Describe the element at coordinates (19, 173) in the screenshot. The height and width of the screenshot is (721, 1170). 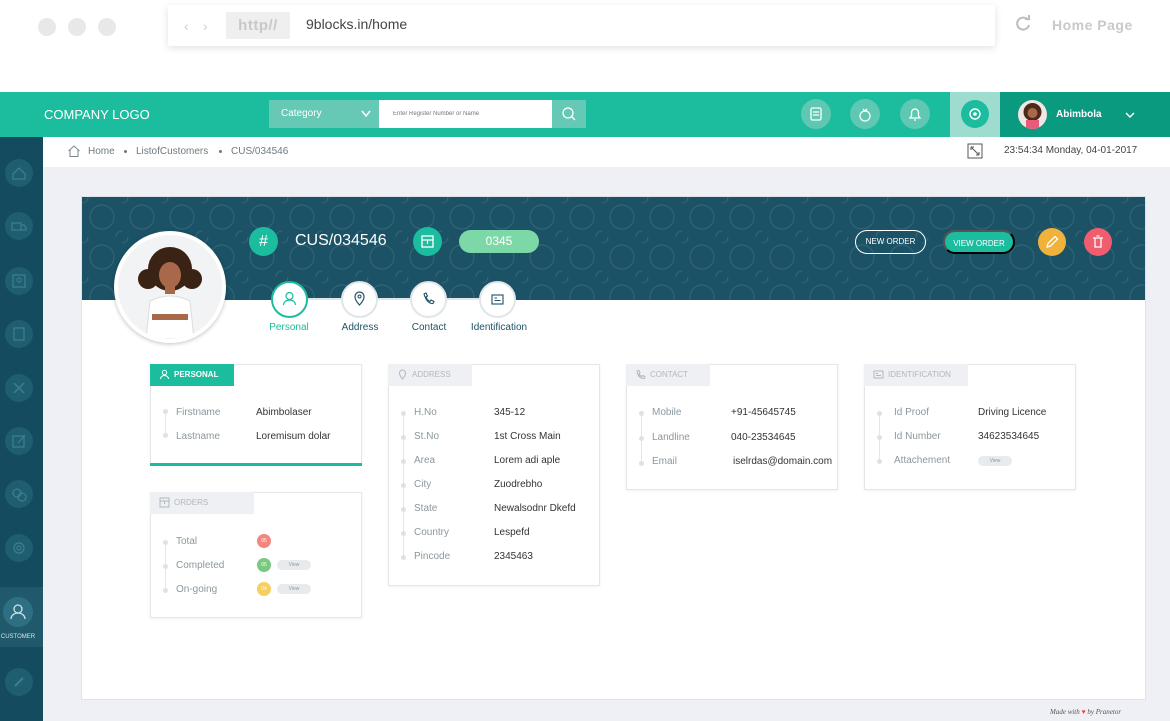
I see `sidebar-item-home` at that location.